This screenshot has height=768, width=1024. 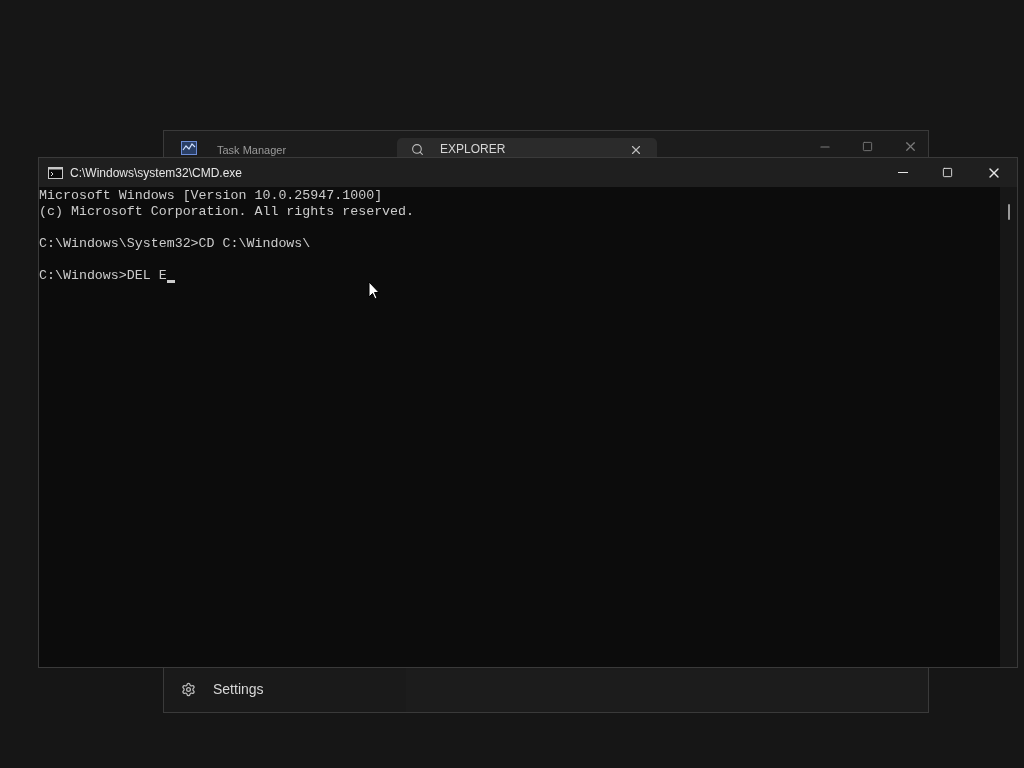 What do you see at coordinates (910, 146) in the screenshot?
I see `close-icon` at bounding box center [910, 146].